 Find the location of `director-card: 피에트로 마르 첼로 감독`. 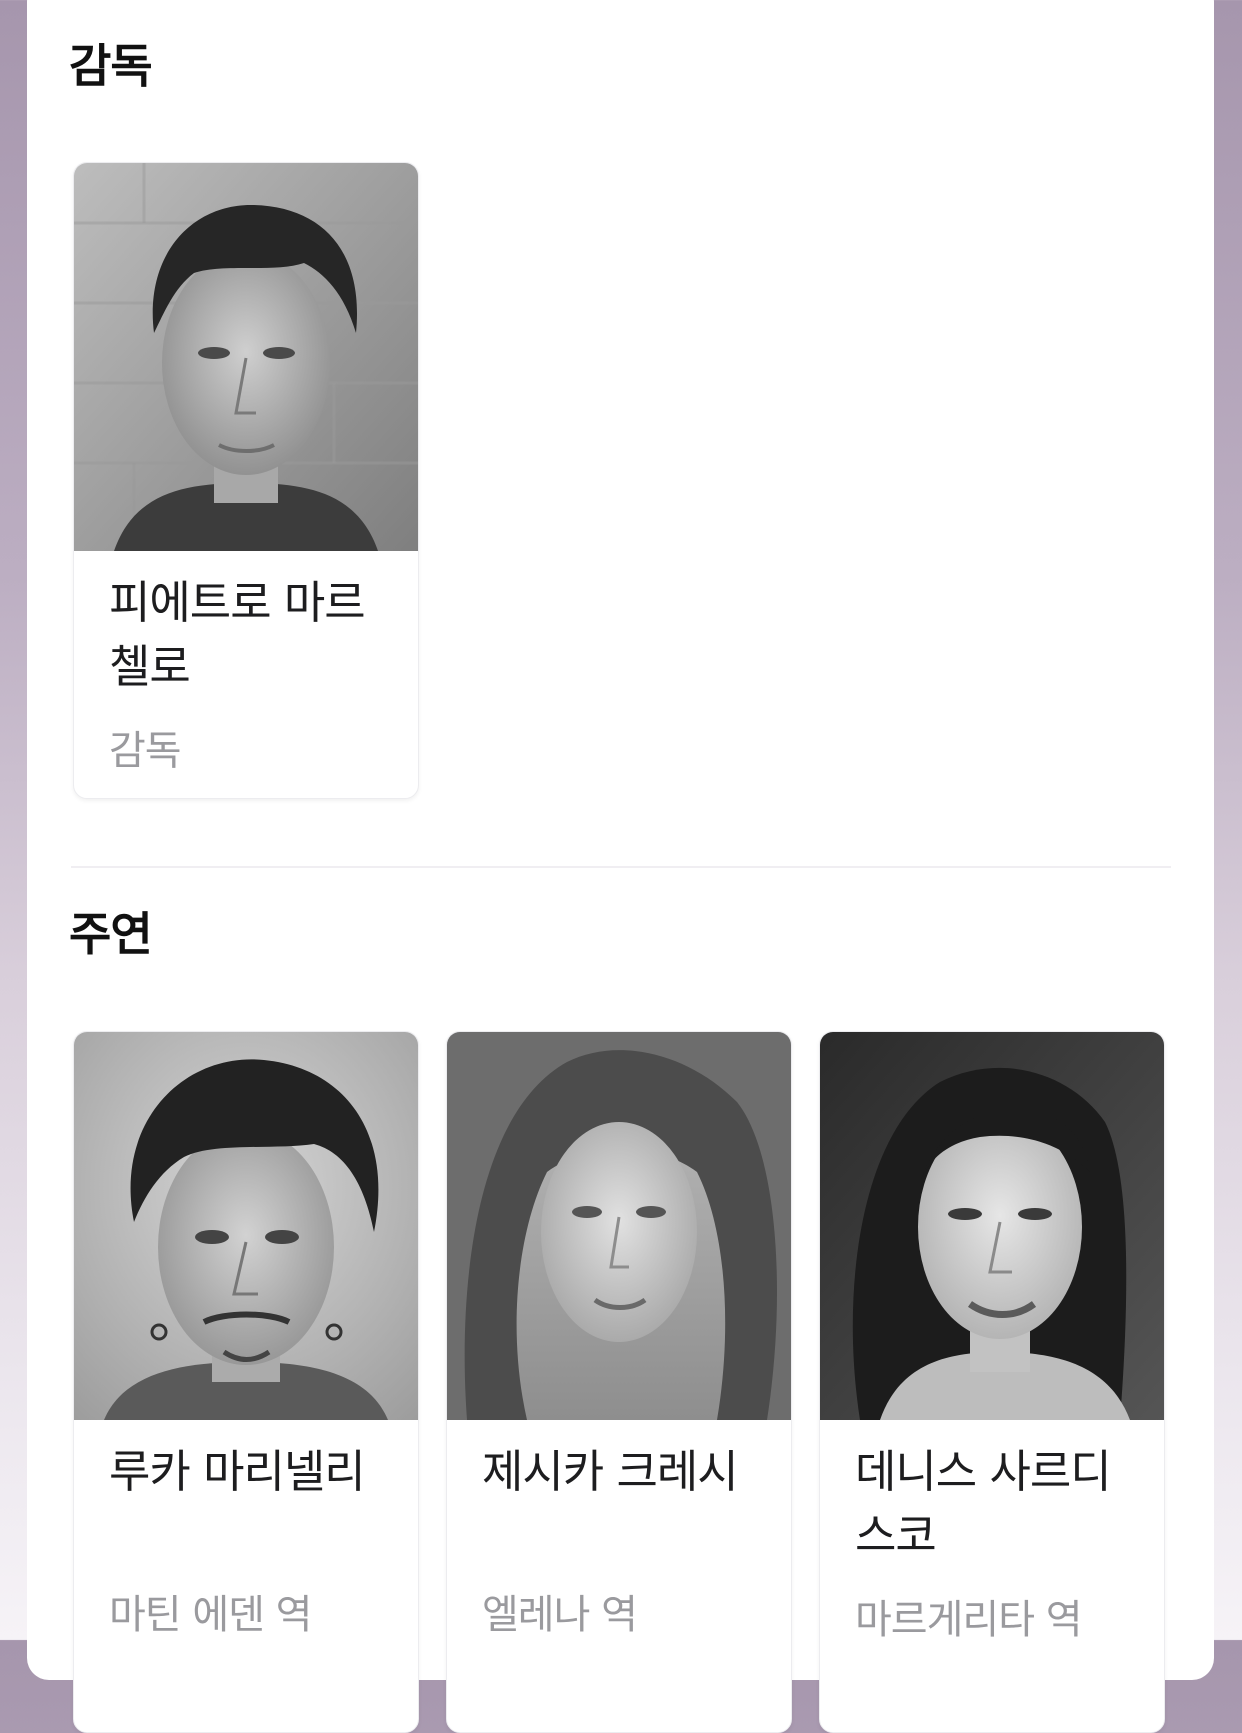

director-card: 피에트로 마르 첼로 감독 is located at coordinates (246, 480).